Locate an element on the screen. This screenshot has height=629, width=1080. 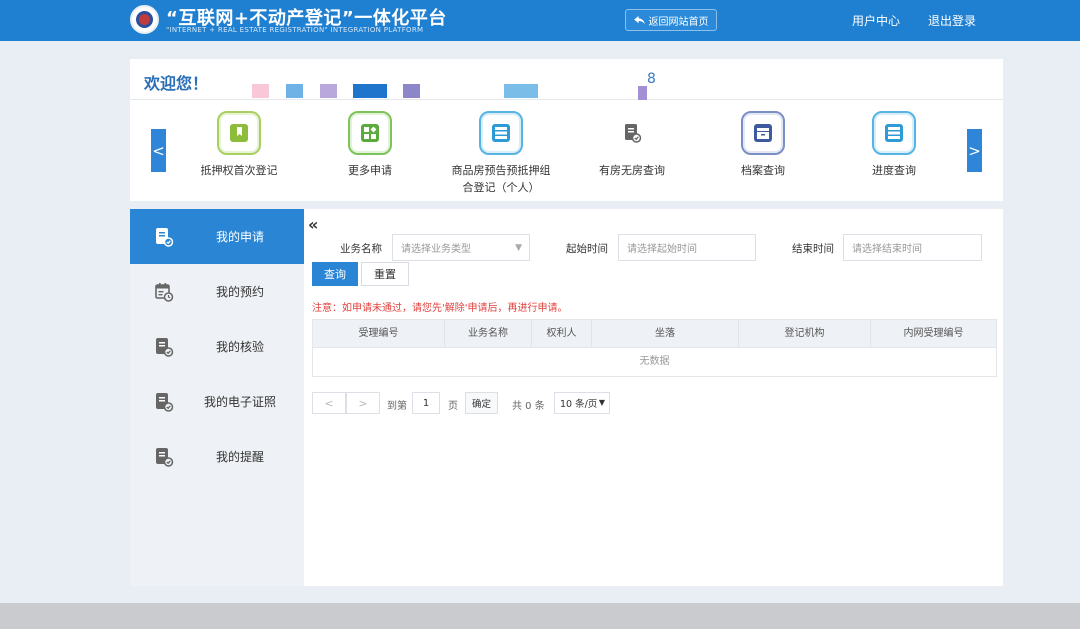
end-time-input: 请选择结束时间 is located at coordinates (912, 247).